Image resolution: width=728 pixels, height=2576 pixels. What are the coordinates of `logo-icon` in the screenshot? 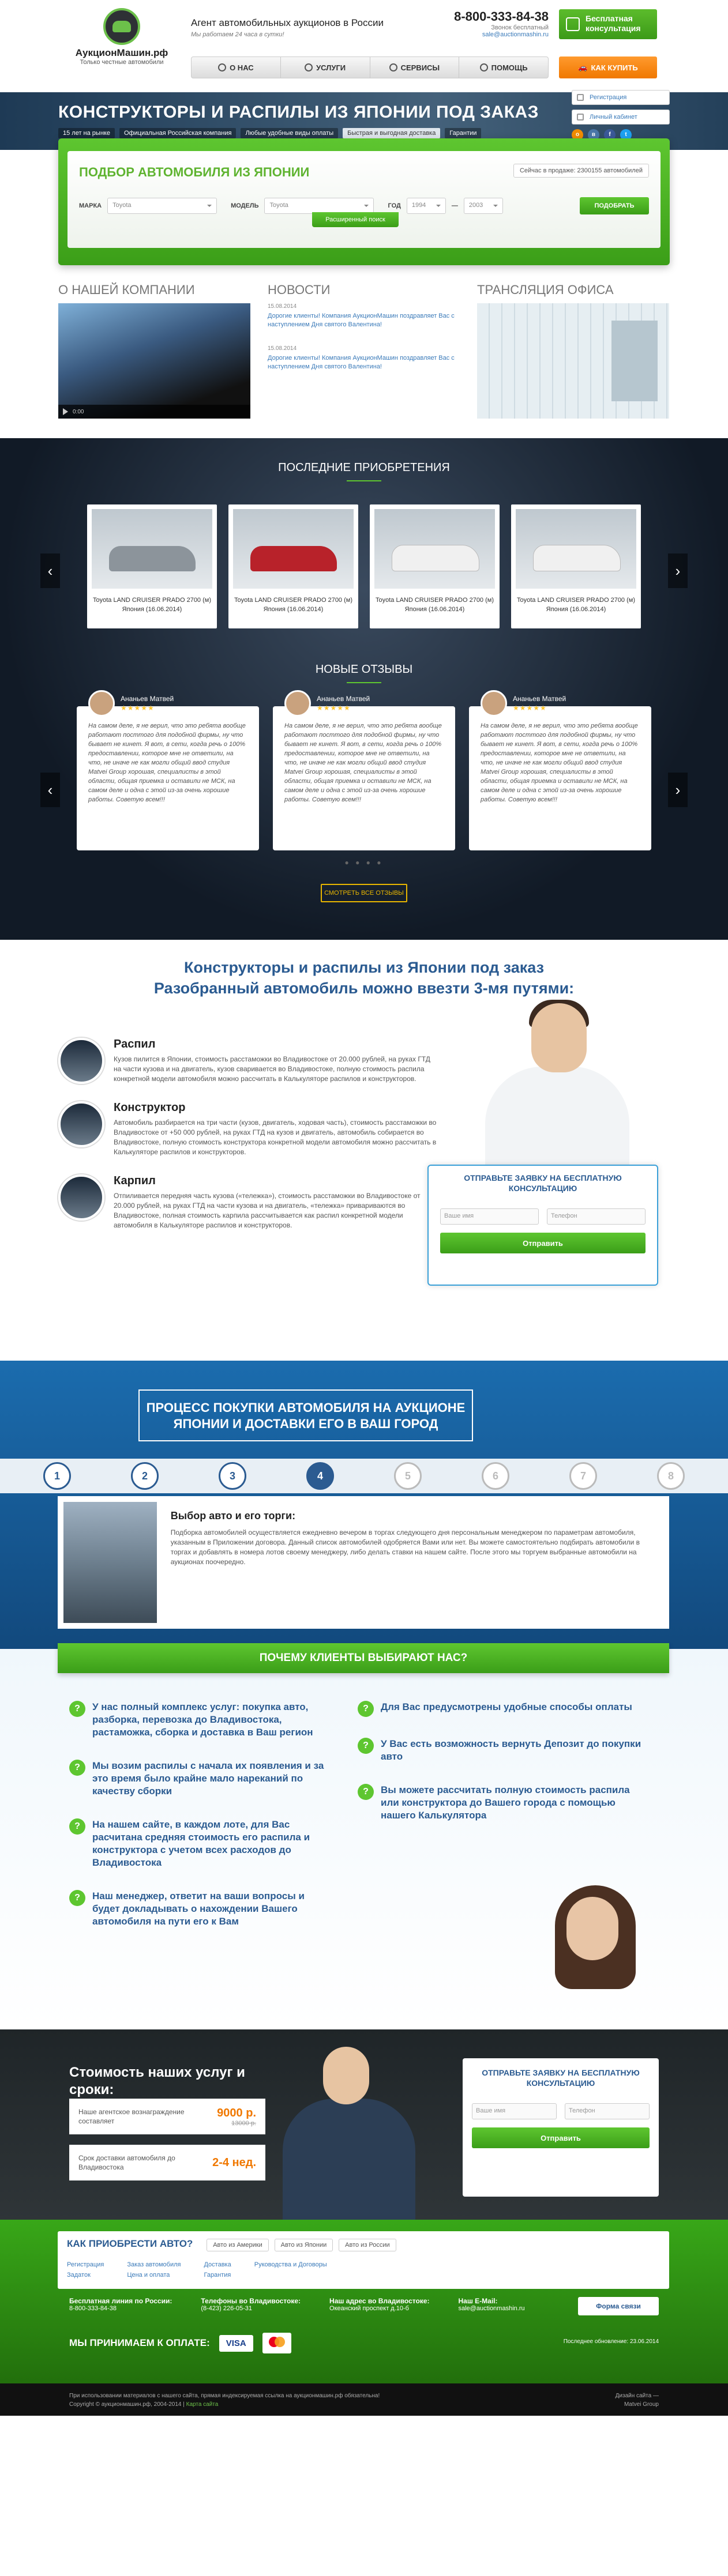 It's located at (122, 26).